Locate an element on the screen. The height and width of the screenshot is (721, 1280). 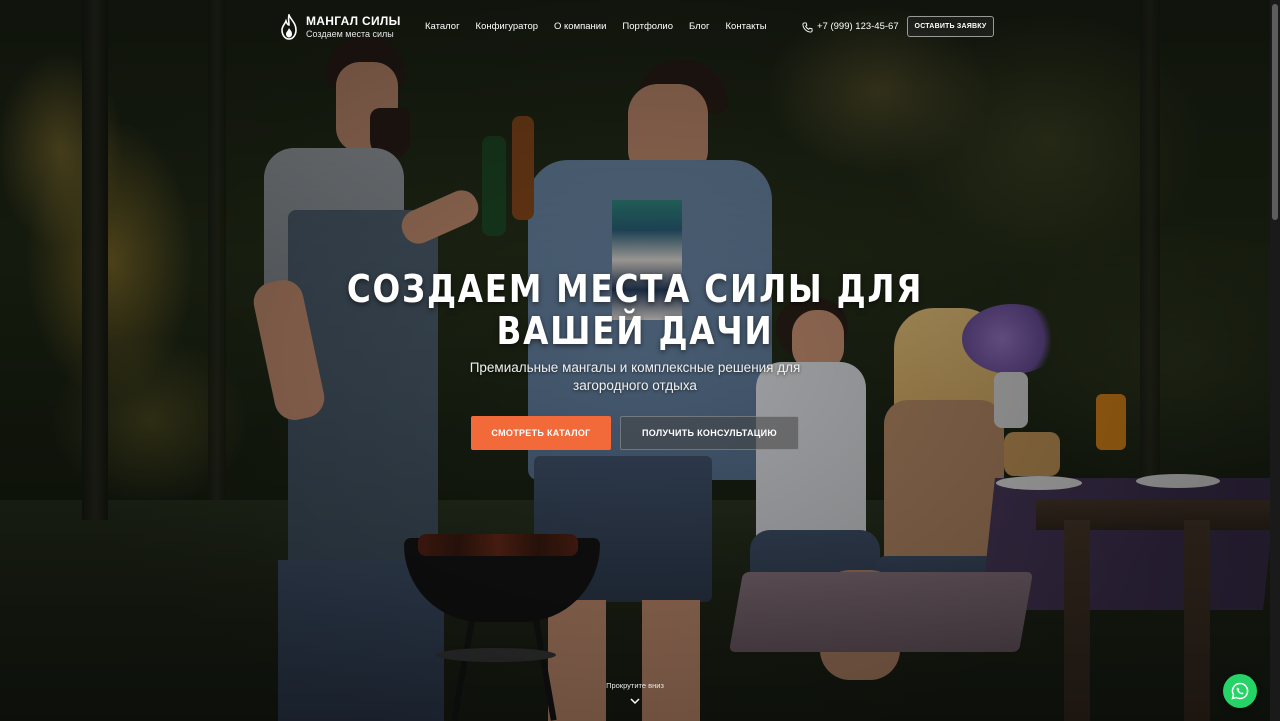
whatsapp-icon is located at coordinates (1240, 691).